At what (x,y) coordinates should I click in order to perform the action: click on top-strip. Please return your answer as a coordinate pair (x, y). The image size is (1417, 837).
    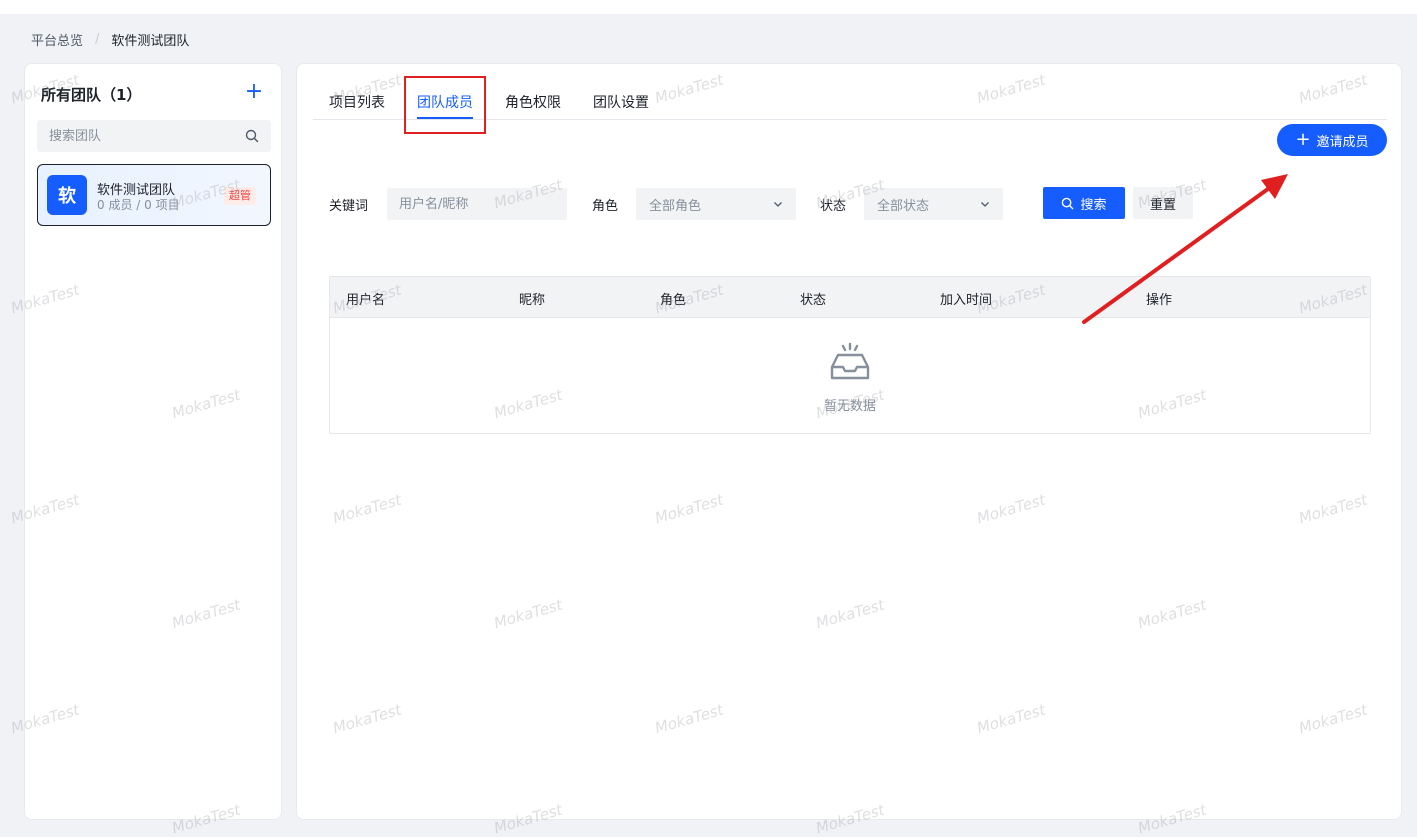
    Looking at the image, I should click on (708, 7).